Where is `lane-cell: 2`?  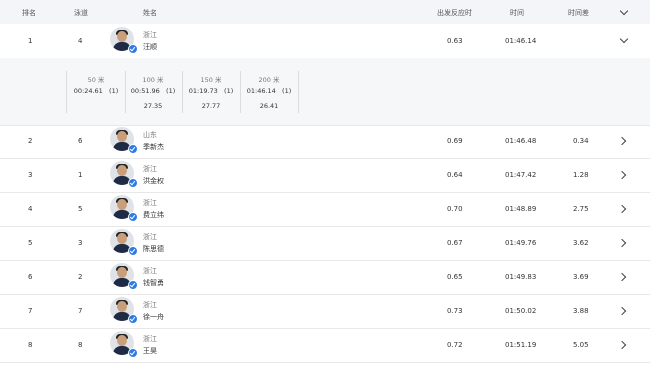
lane-cell: 2 is located at coordinates (80, 277).